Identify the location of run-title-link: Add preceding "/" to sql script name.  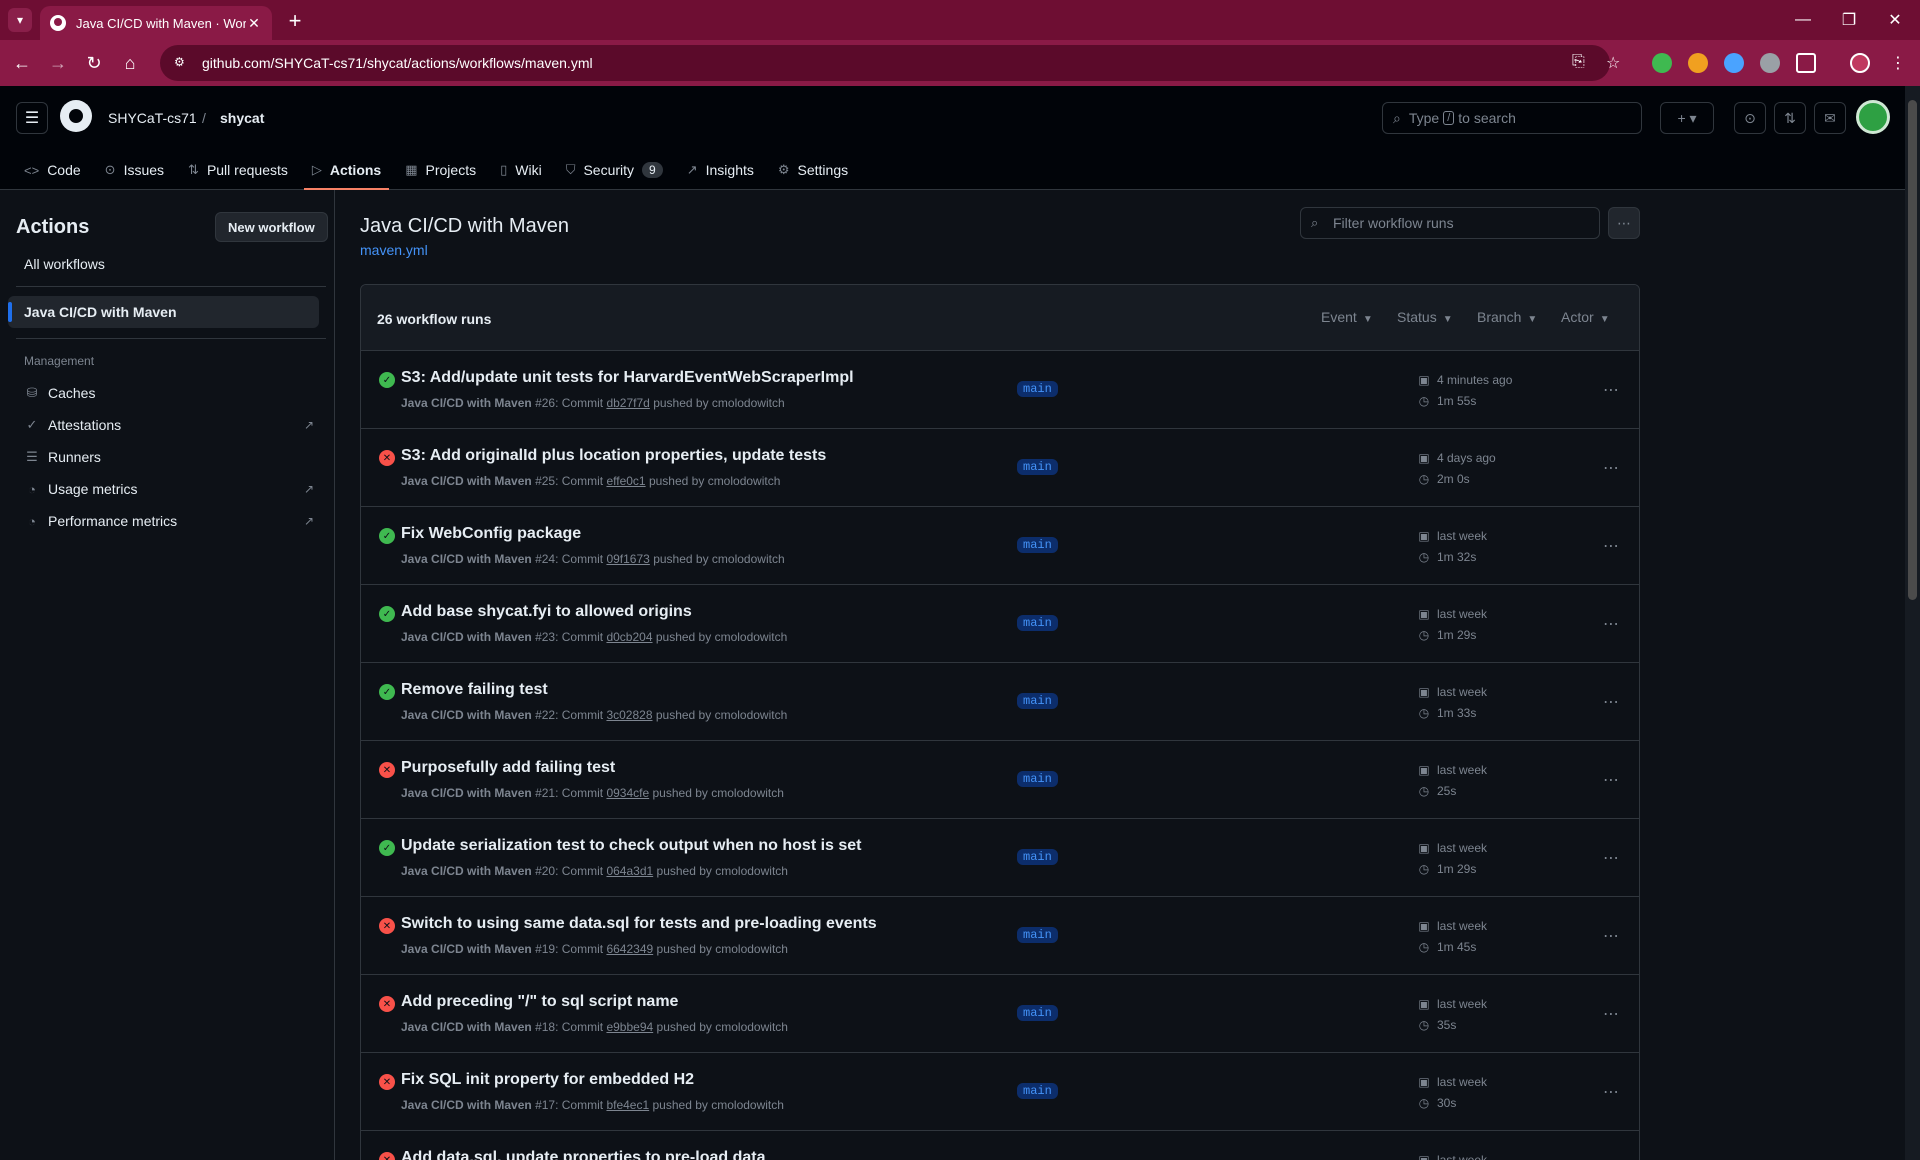
(539, 1002).